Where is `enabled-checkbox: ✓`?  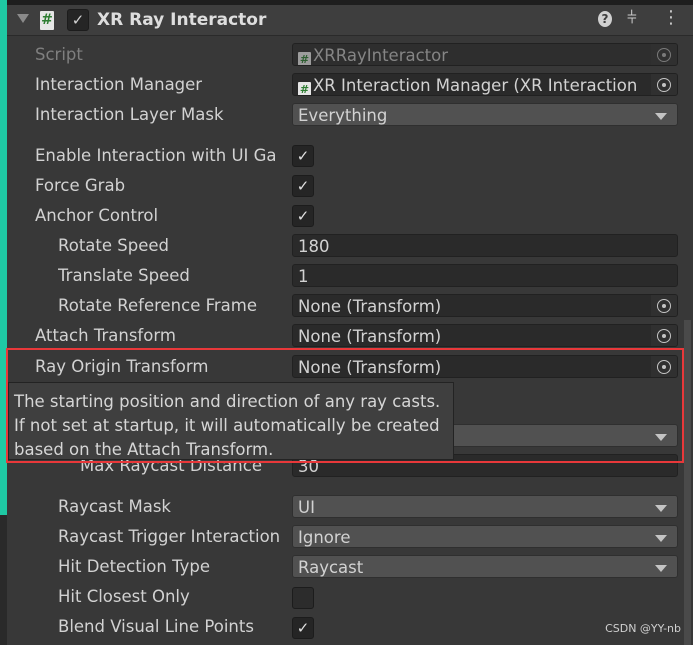 enabled-checkbox: ✓ is located at coordinates (78, 20).